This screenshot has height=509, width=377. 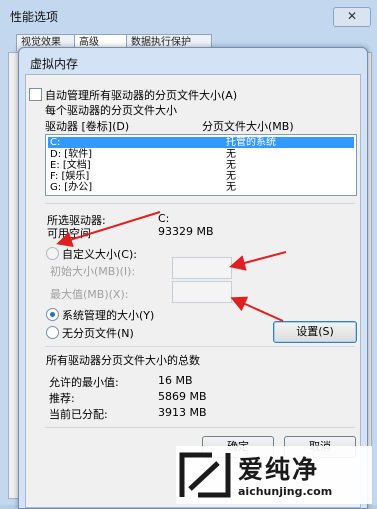 I want to click on free-space-label: 可用空间, so click(x=69, y=233).